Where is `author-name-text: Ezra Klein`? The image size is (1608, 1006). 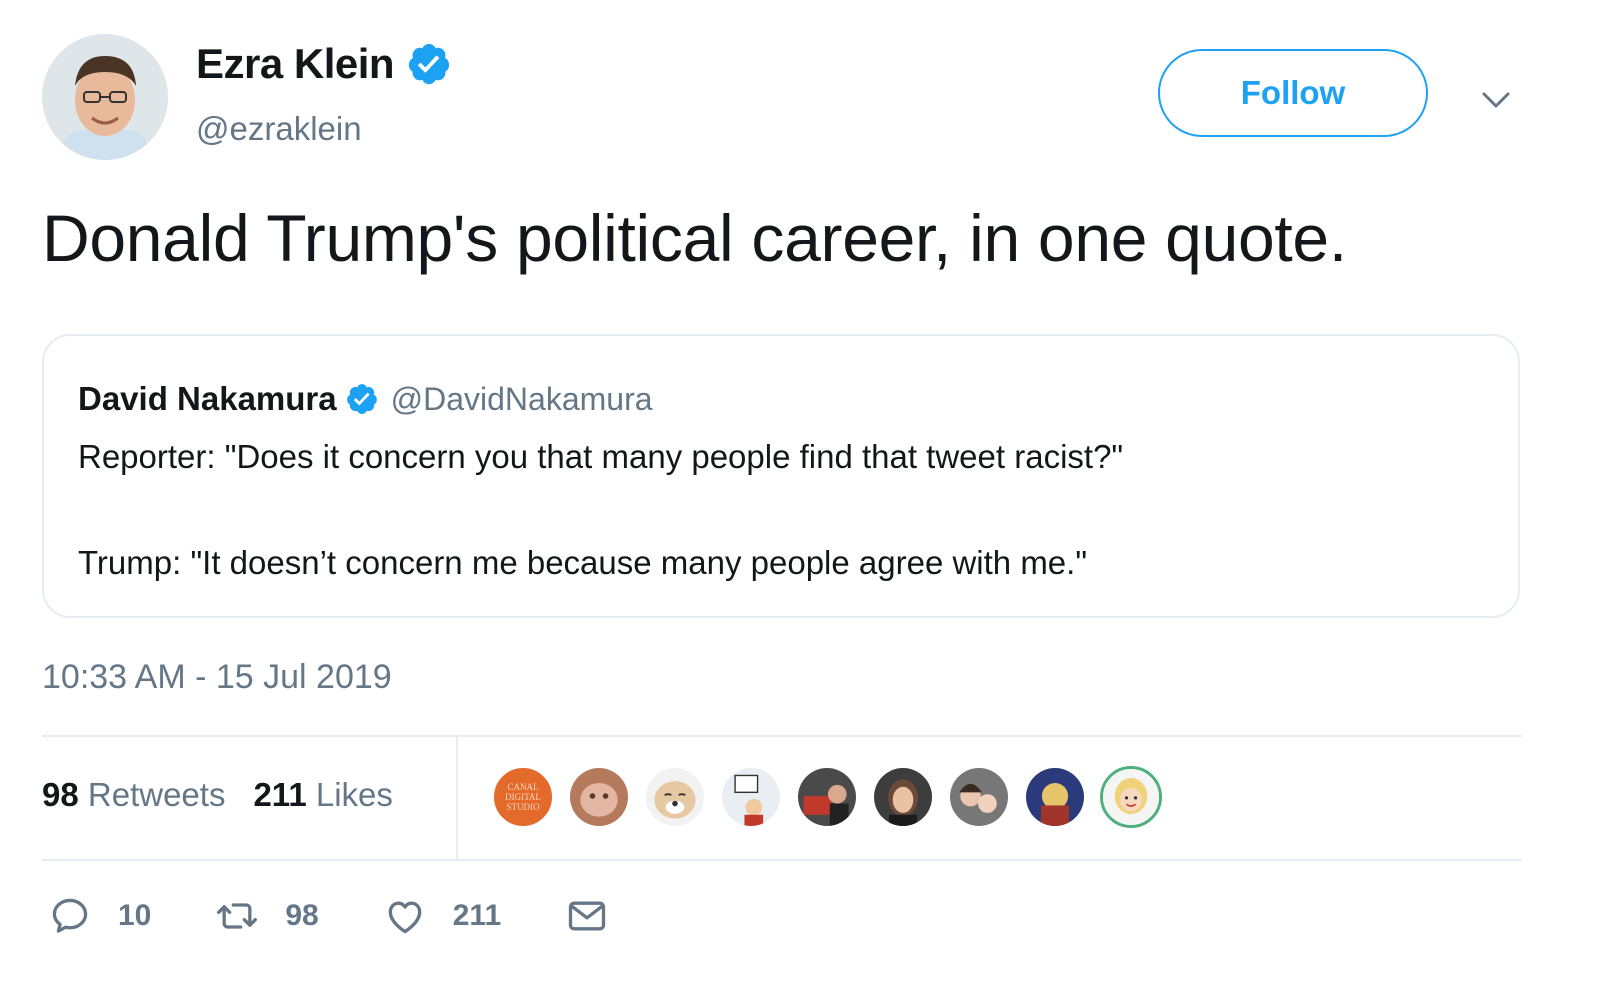 author-name-text: Ezra Klein is located at coordinates (295, 64).